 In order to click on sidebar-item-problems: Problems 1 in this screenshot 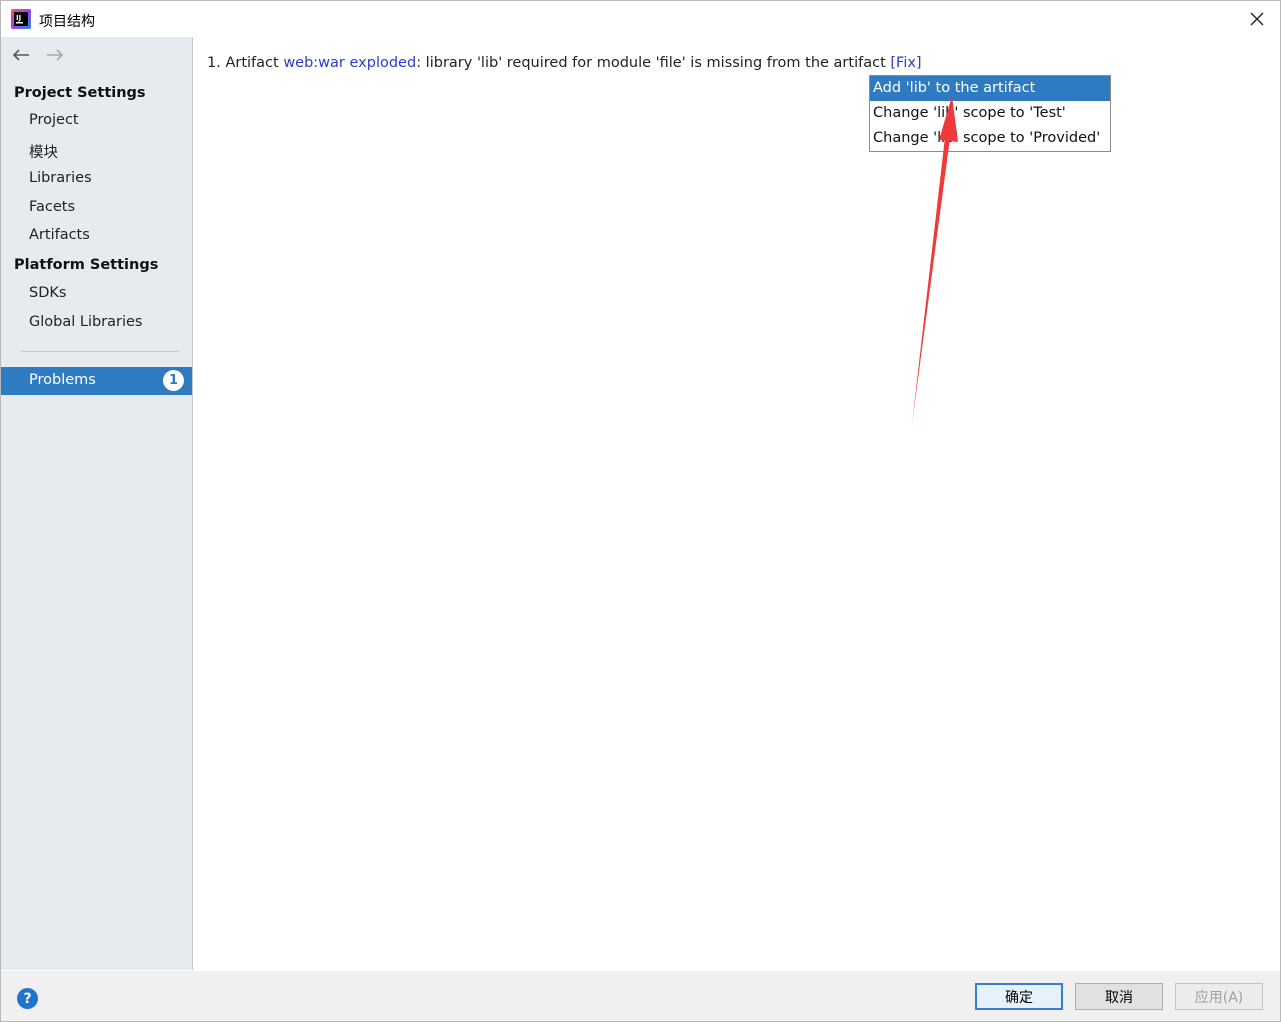, I will do `click(96, 381)`.